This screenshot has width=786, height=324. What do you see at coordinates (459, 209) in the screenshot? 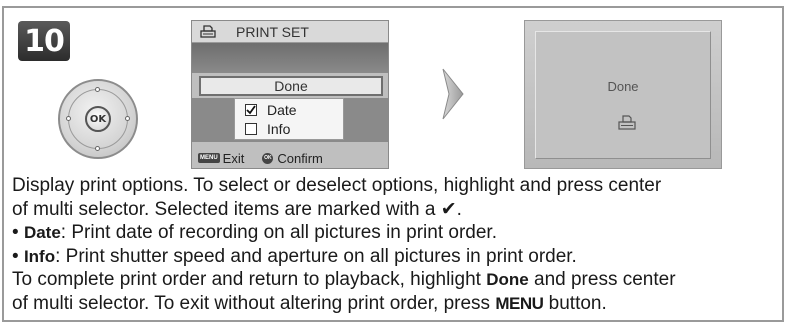
I see `text-span: .` at bounding box center [459, 209].